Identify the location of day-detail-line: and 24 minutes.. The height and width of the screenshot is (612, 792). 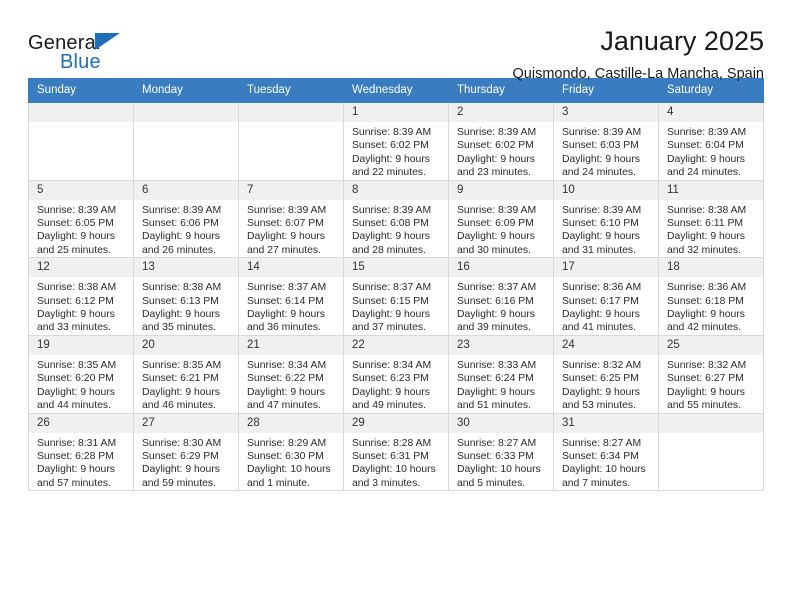
(599, 173).